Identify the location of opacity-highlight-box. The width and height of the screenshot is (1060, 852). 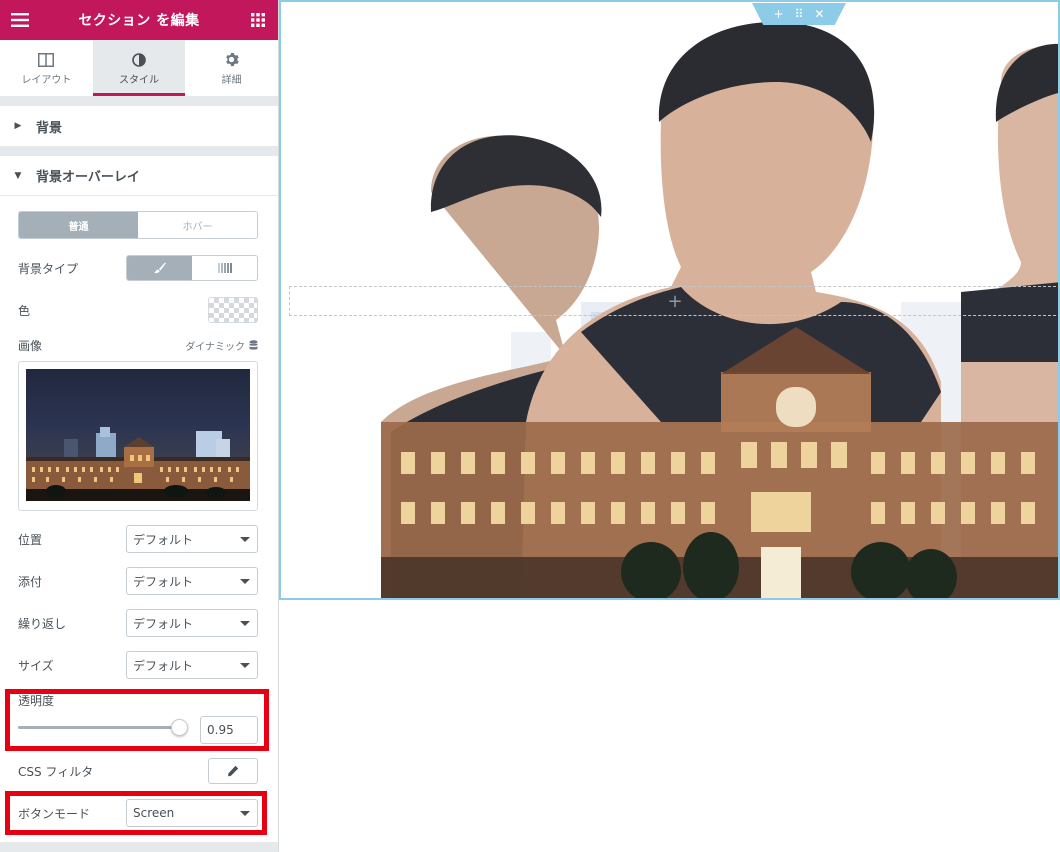
(137, 720).